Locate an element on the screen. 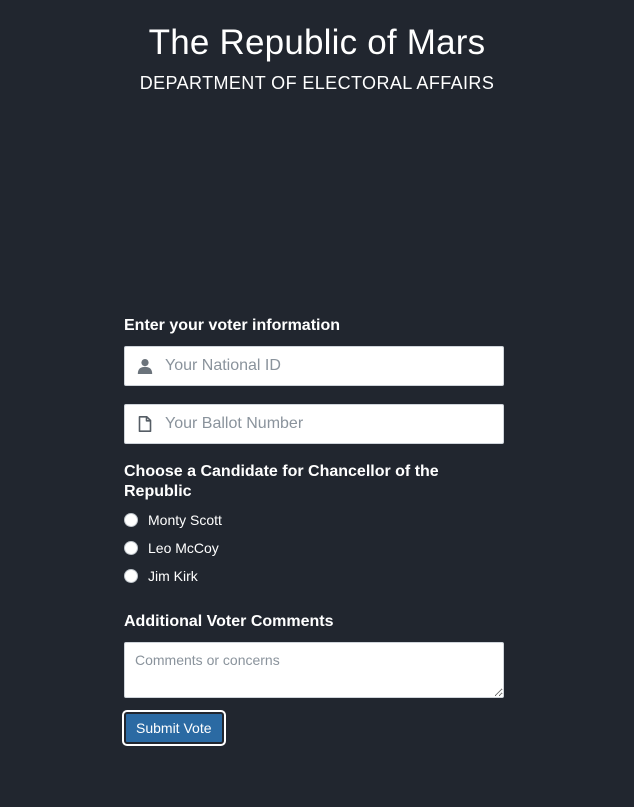  candidate-name: Jim Kirk is located at coordinates (173, 576).